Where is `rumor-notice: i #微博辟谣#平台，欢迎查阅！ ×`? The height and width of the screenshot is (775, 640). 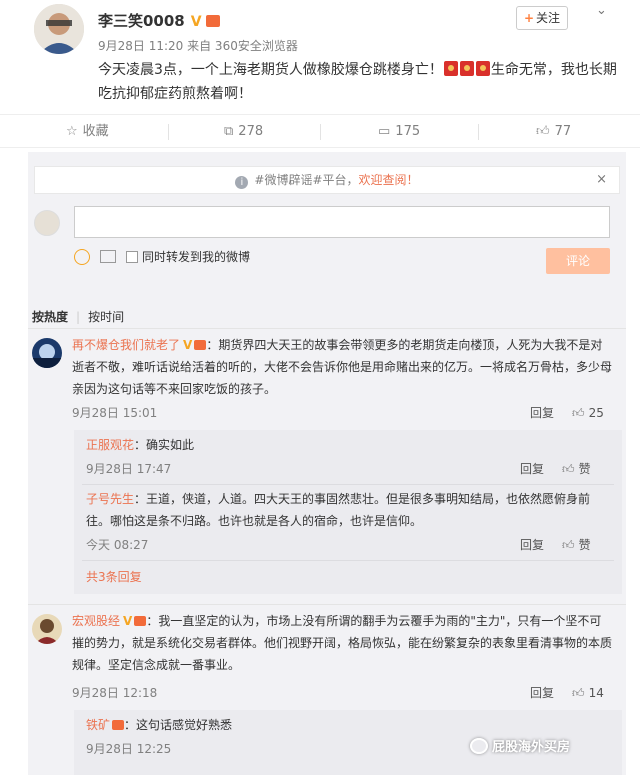 rumor-notice: i #微博辟谣#平台，欢迎查阅！ × is located at coordinates (327, 180).